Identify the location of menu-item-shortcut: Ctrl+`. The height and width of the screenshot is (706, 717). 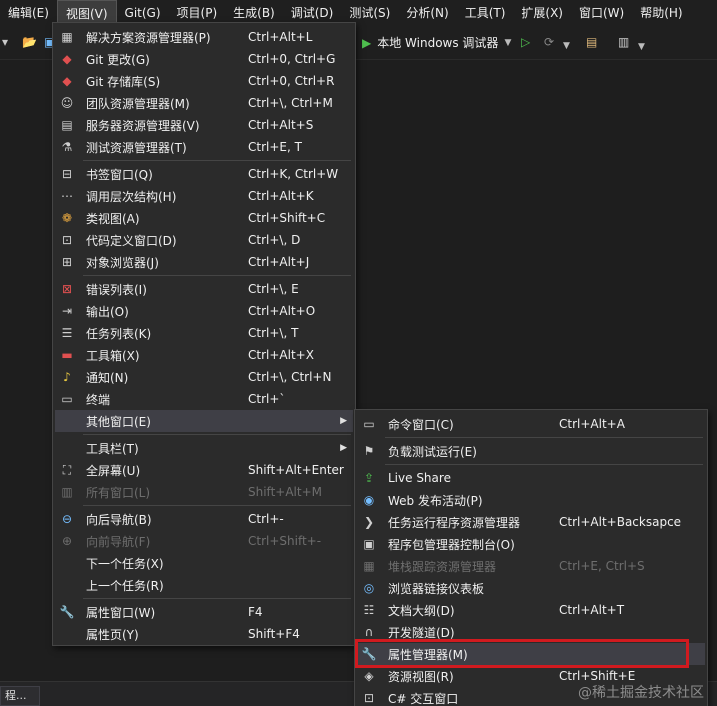
(267, 399).